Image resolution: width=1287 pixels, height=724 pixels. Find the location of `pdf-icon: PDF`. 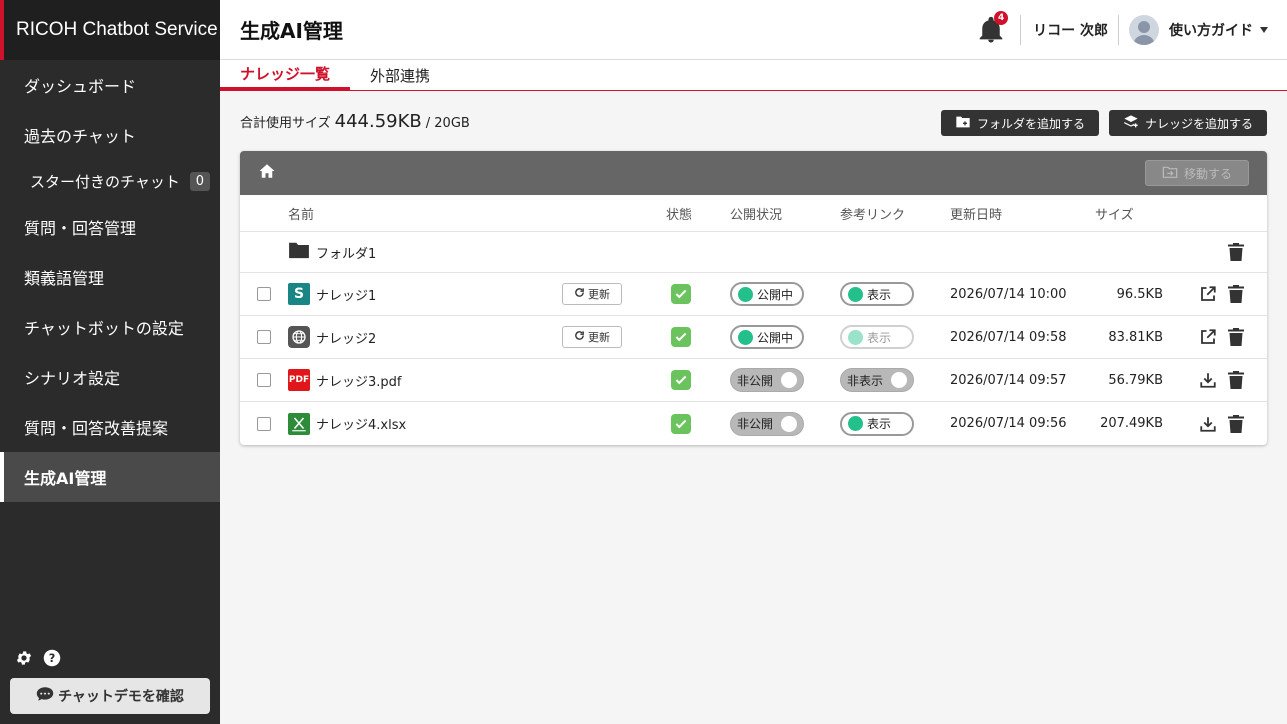

pdf-icon: PDF is located at coordinates (299, 380).